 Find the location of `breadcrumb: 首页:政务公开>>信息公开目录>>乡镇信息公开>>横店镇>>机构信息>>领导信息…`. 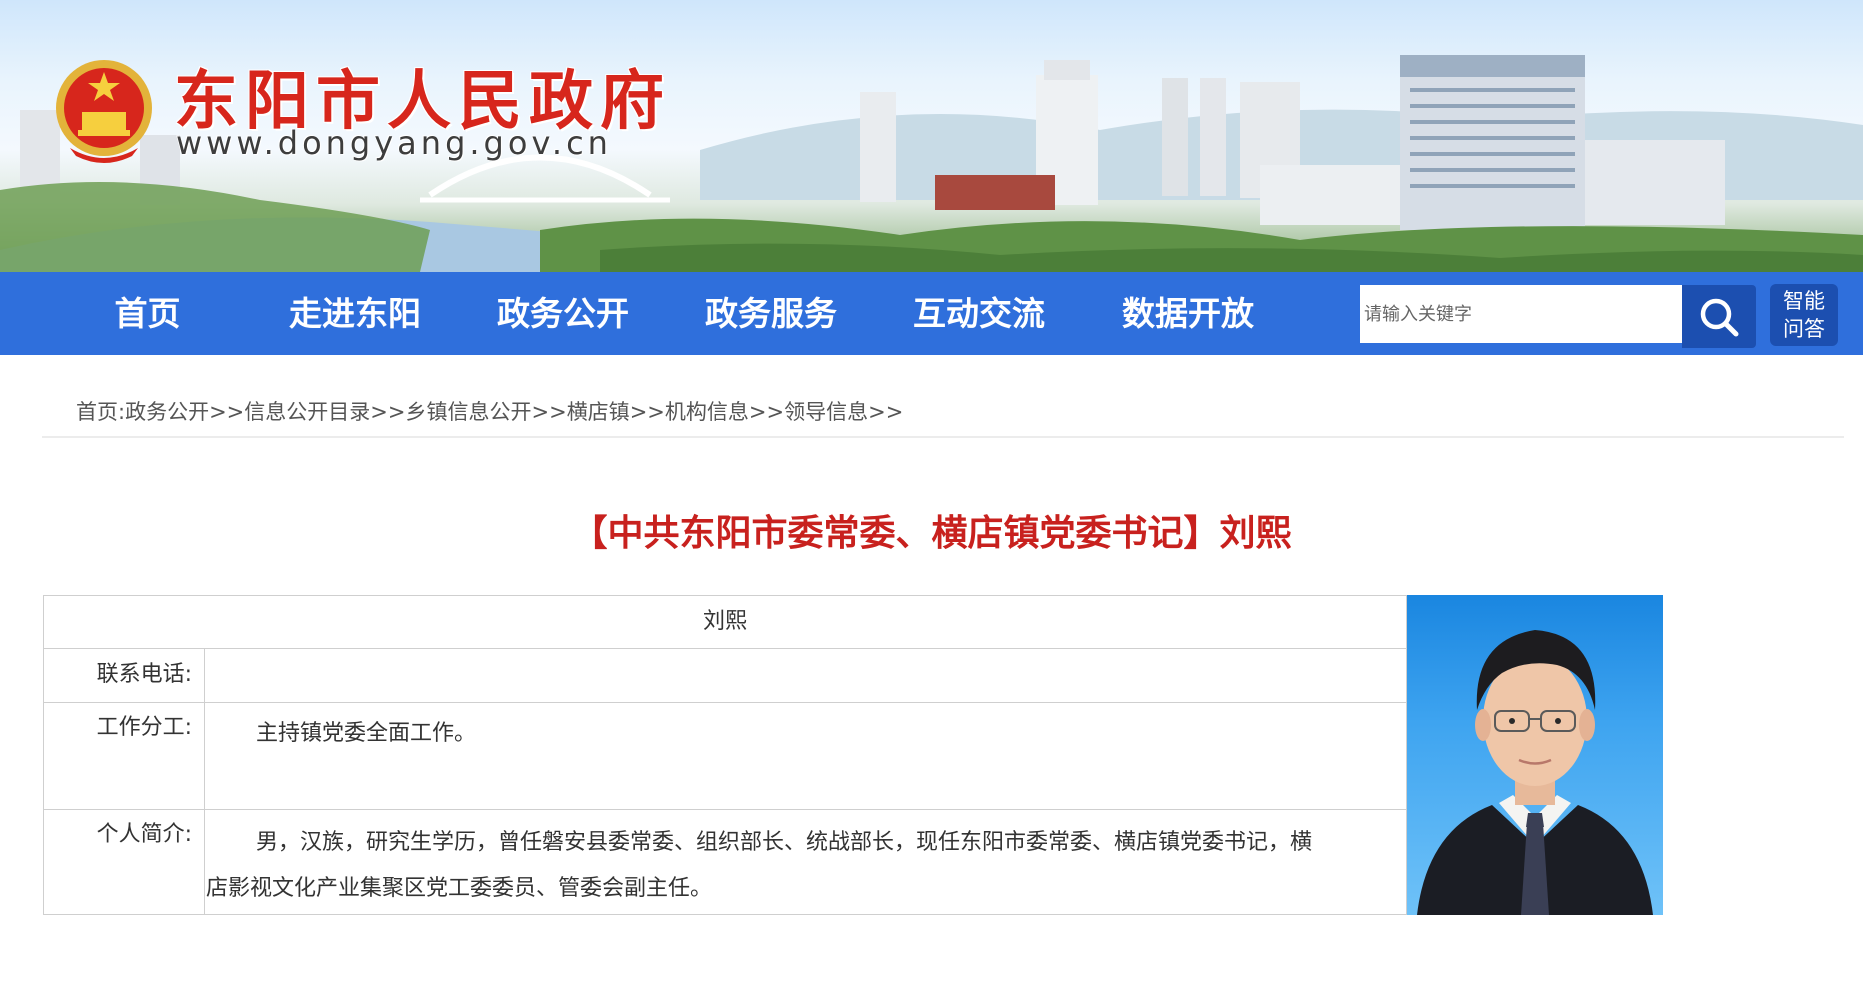

breadcrumb: 首页:政务公开>>信息公开目录>>乡镇信息公开>>横店镇>>机构信息>>领导信息… is located at coordinates (489, 411).